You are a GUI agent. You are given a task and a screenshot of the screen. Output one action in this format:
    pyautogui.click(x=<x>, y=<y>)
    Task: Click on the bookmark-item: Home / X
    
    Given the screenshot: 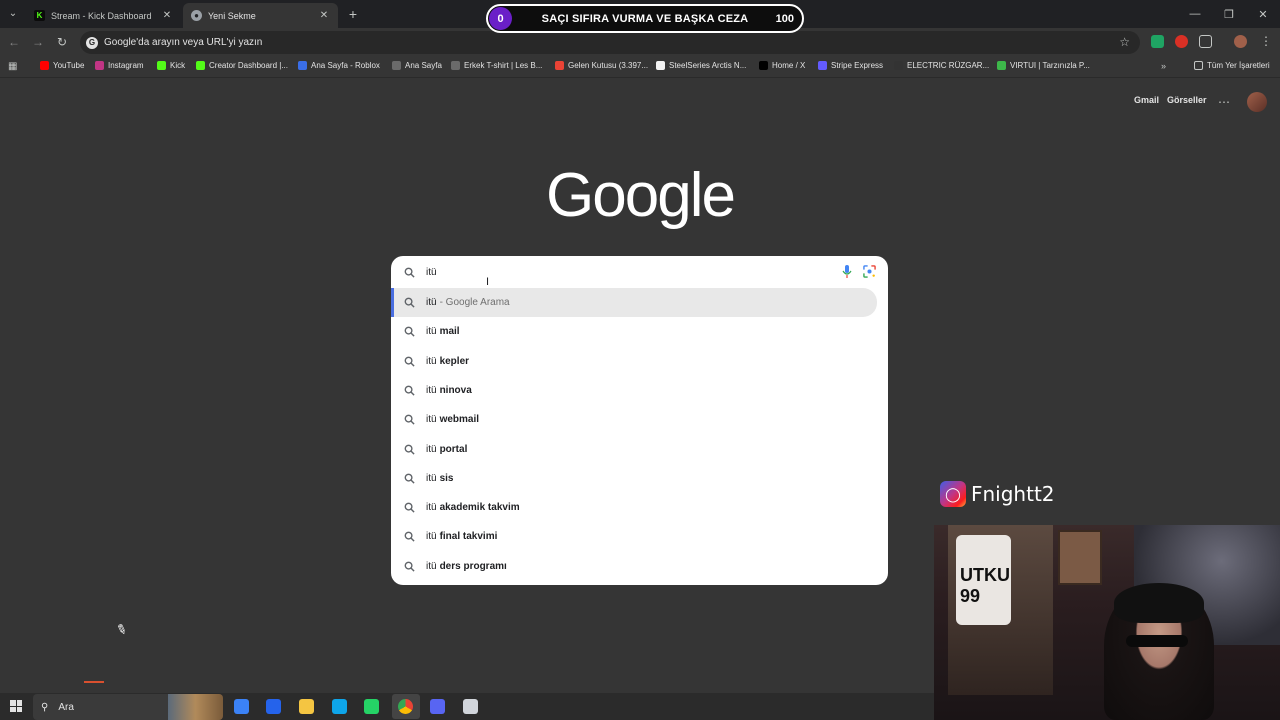 What is the action you would take?
    pyautogui.click(x=782, y=65)
    